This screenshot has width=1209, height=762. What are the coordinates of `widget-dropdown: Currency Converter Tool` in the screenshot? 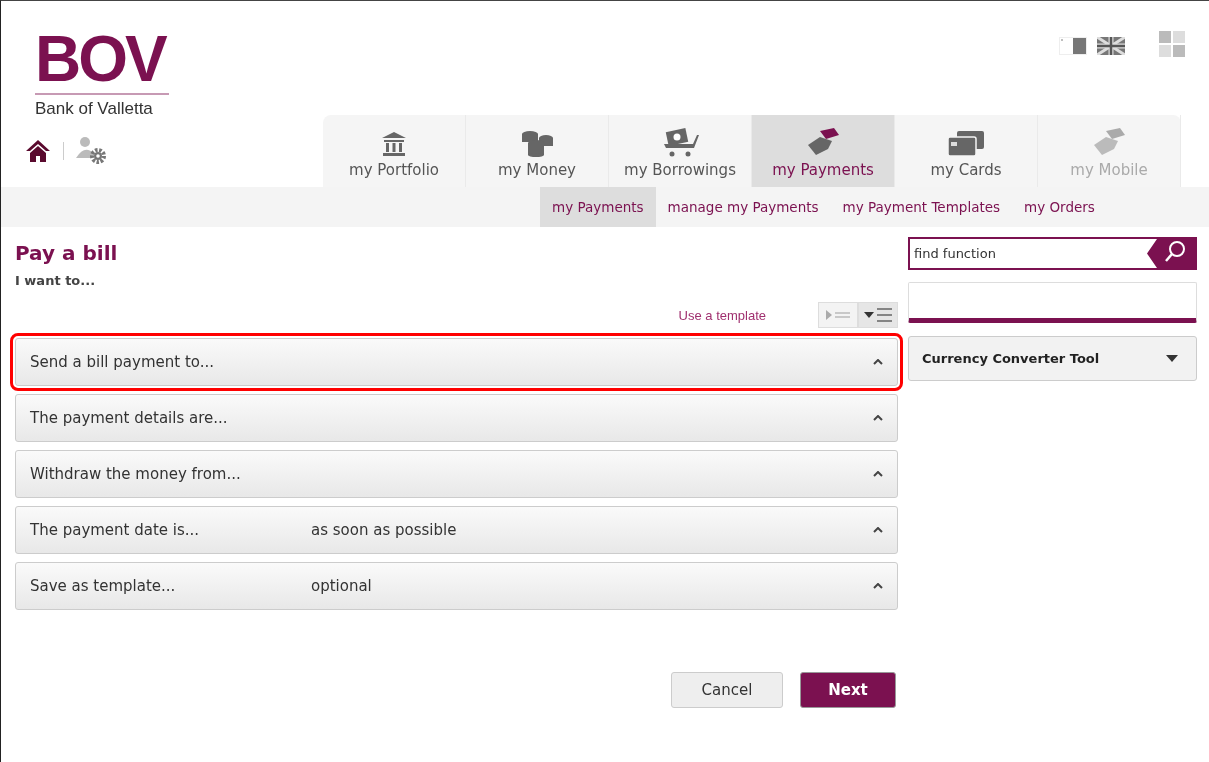 It's located at (1052, 358).